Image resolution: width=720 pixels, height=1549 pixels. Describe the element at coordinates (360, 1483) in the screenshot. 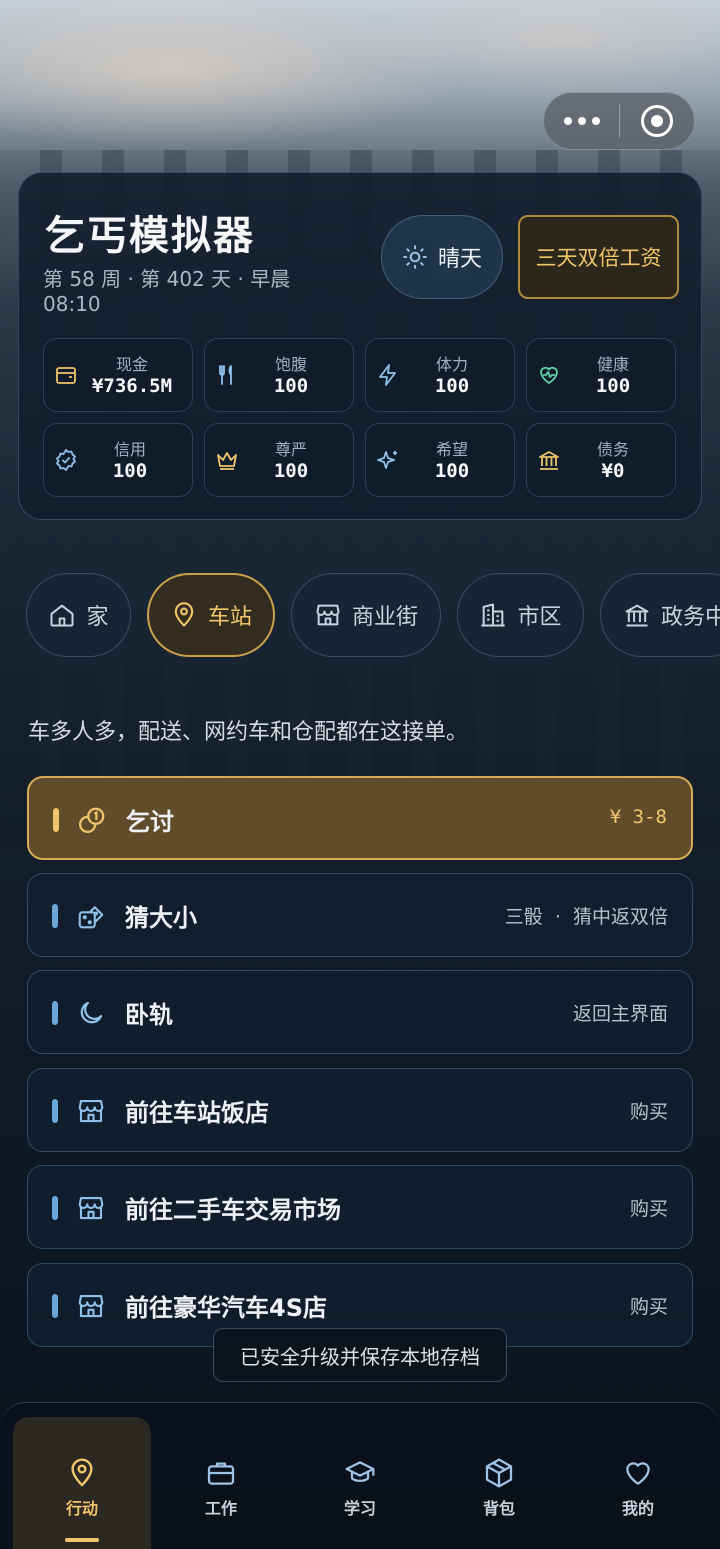

I see `nav-study: 学习` at that location.